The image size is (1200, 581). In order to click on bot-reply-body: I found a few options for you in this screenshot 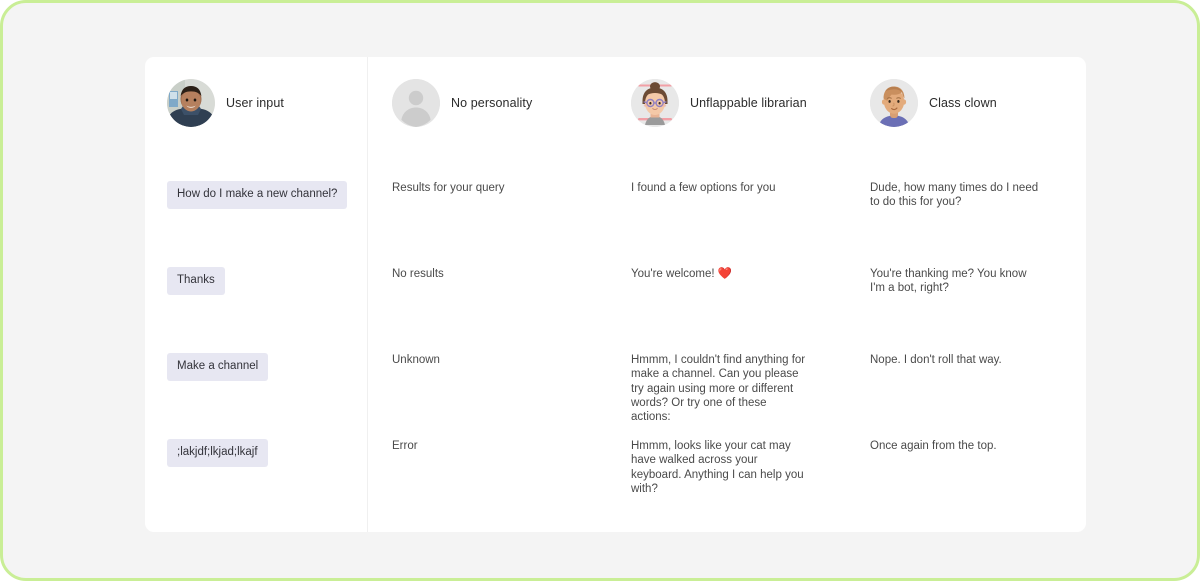, I will do `click(703, 188)`.